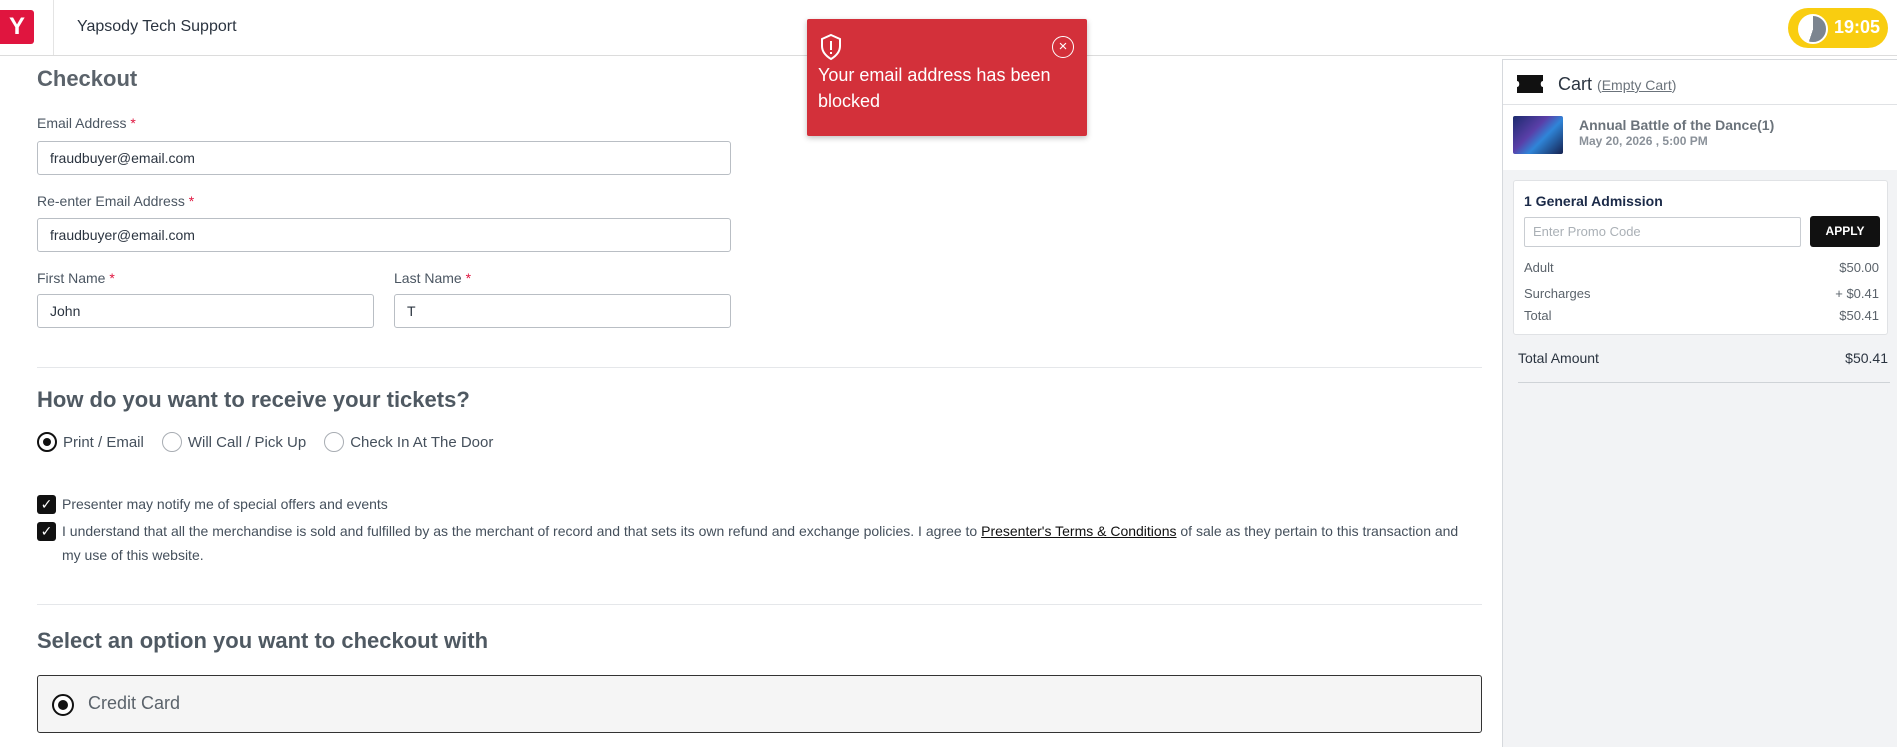 Image resolution: width=1897 pixels, height=747 pixels. I want to click on reemail-label: Re-enter Email Address *, so click(115, 201).